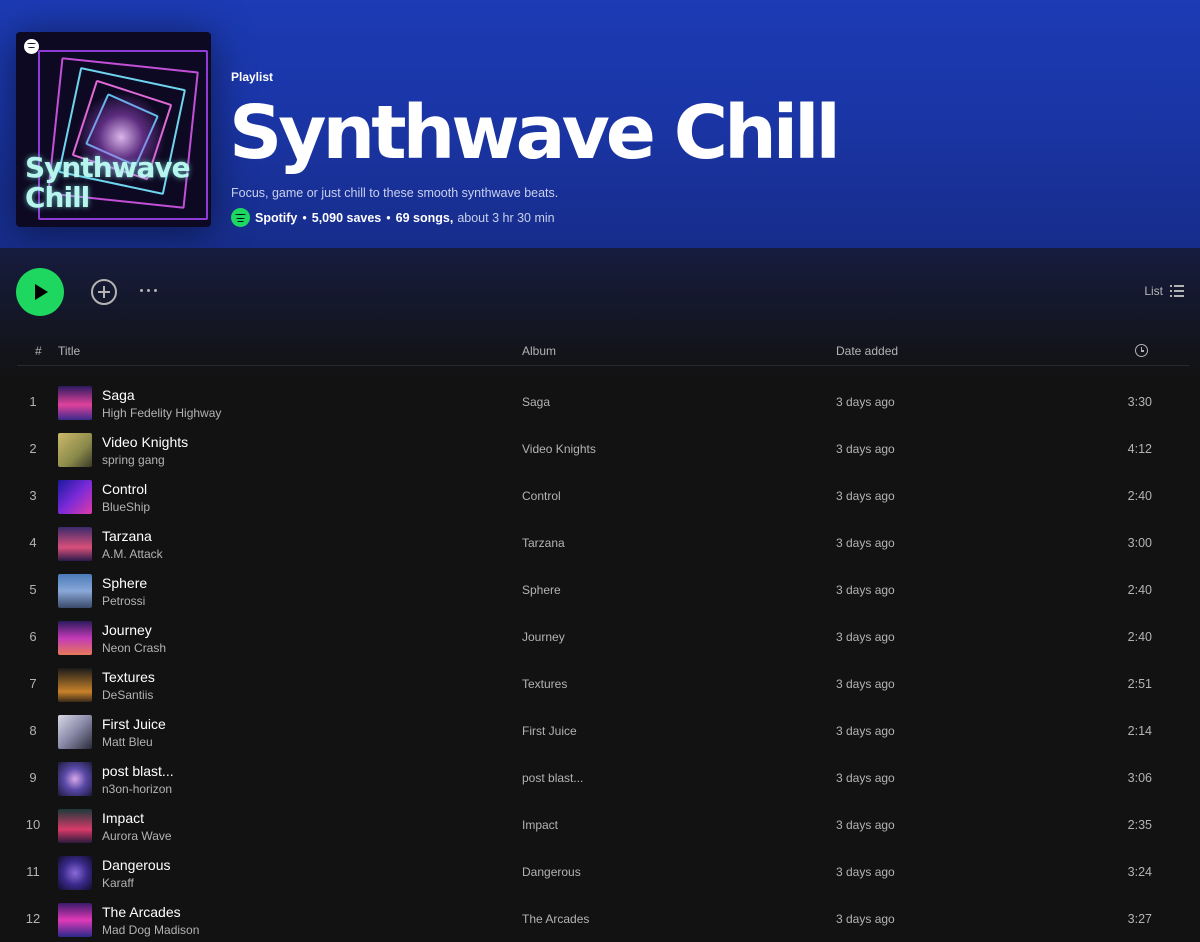 Image resolution: width=1200 pixels, height=942 pixels. What do you see at coordinates (137, 836) in the screenshot?
I see `track-artist: Aurora Wave` at bounding box center [137, 836].